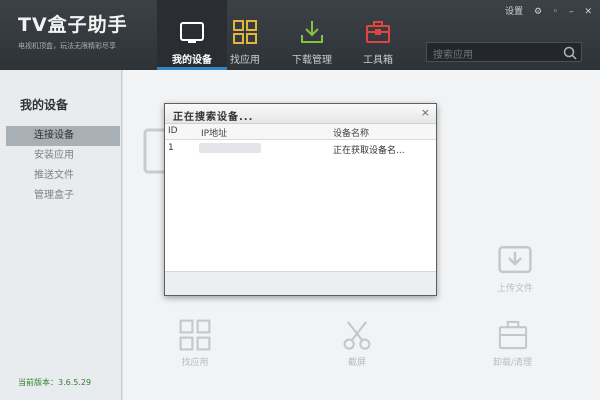 This screenshot has width=600, height=400. What do you see at coordinates (538, 12) in the screenshot?
I see `gear-icon: ⚙` at bounding box center [538, 12].